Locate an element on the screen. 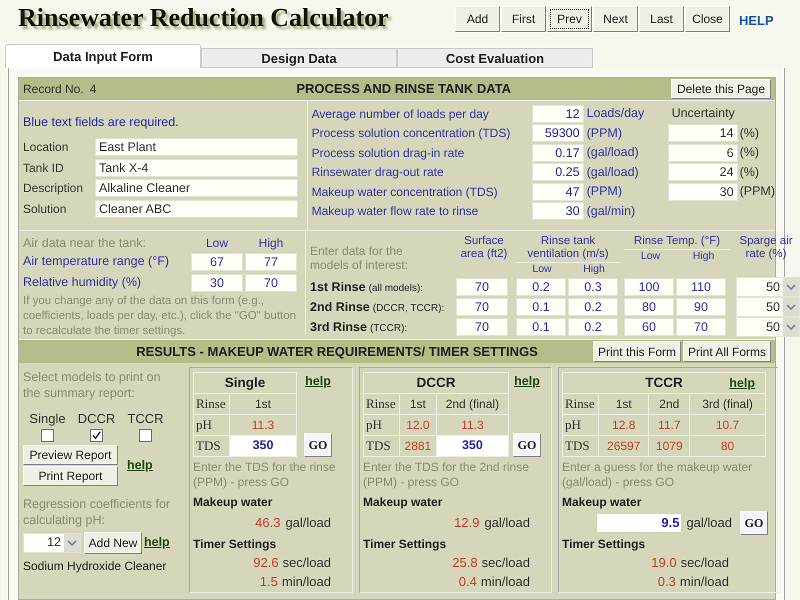  section-title: PROCESS AND RINSE TANK DATA is located at coordinates (403, 89).